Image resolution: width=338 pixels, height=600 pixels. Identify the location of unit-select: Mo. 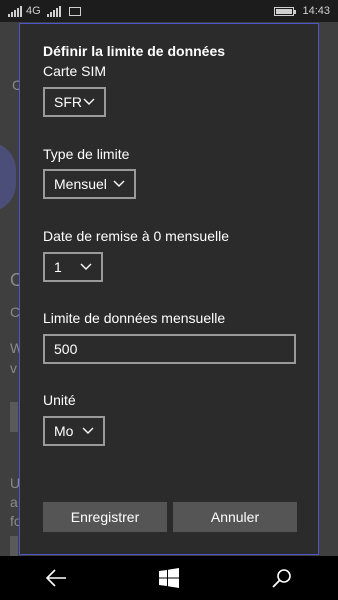
(74, 431).